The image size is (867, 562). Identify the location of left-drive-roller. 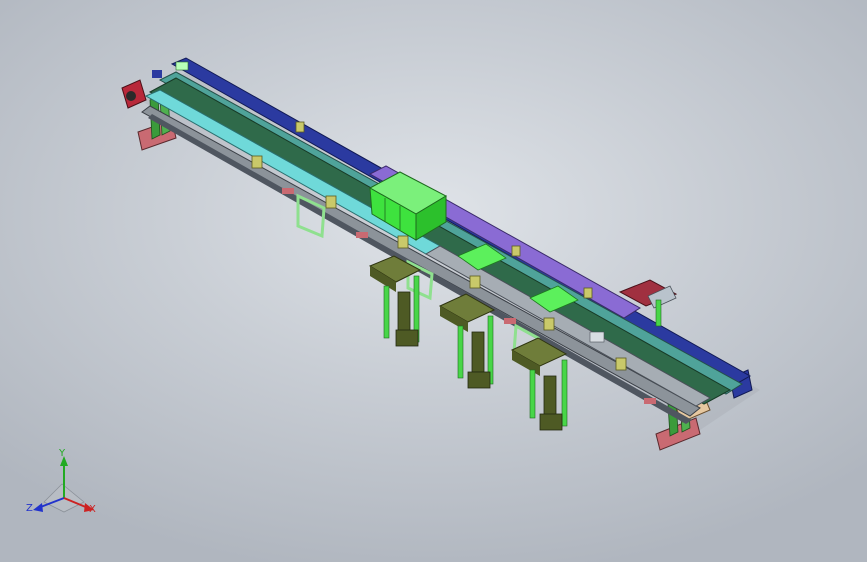
(131, 96).